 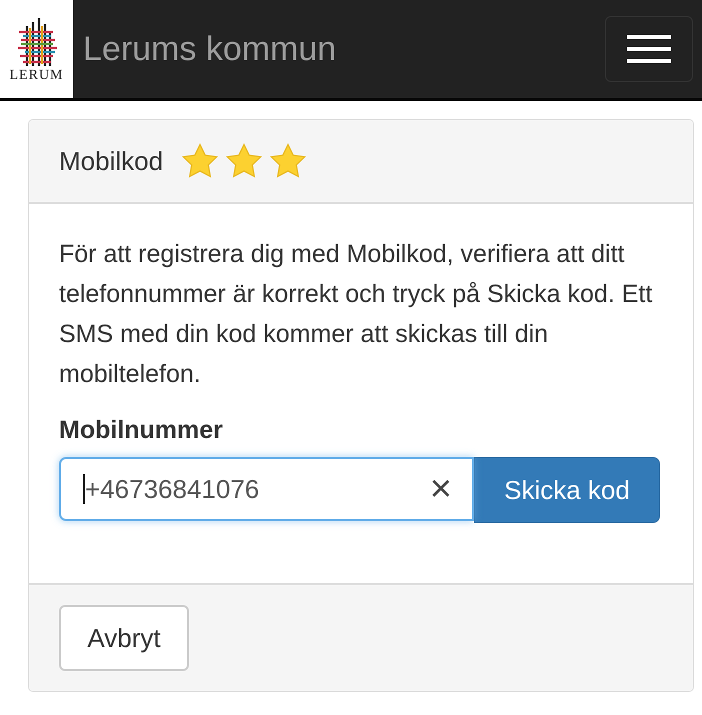 I want to click on send-code-button: Skicka kod, so click(x=567, y=490).